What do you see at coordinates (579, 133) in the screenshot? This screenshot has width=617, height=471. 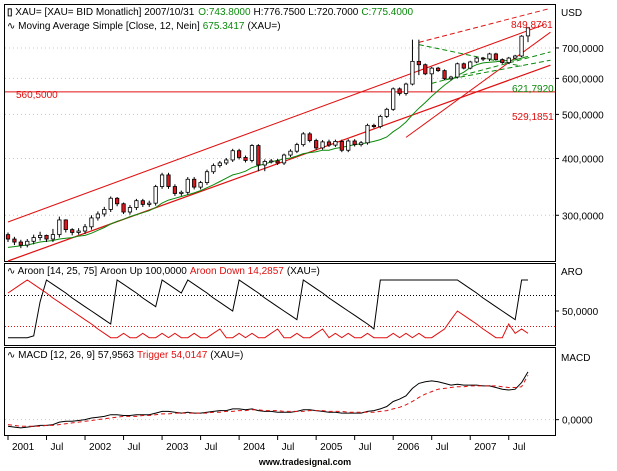 I see `price-y-ticks: 700,0000 600,0000 500,0000 400,0000 300,0000` at bounding box center [579, 133].